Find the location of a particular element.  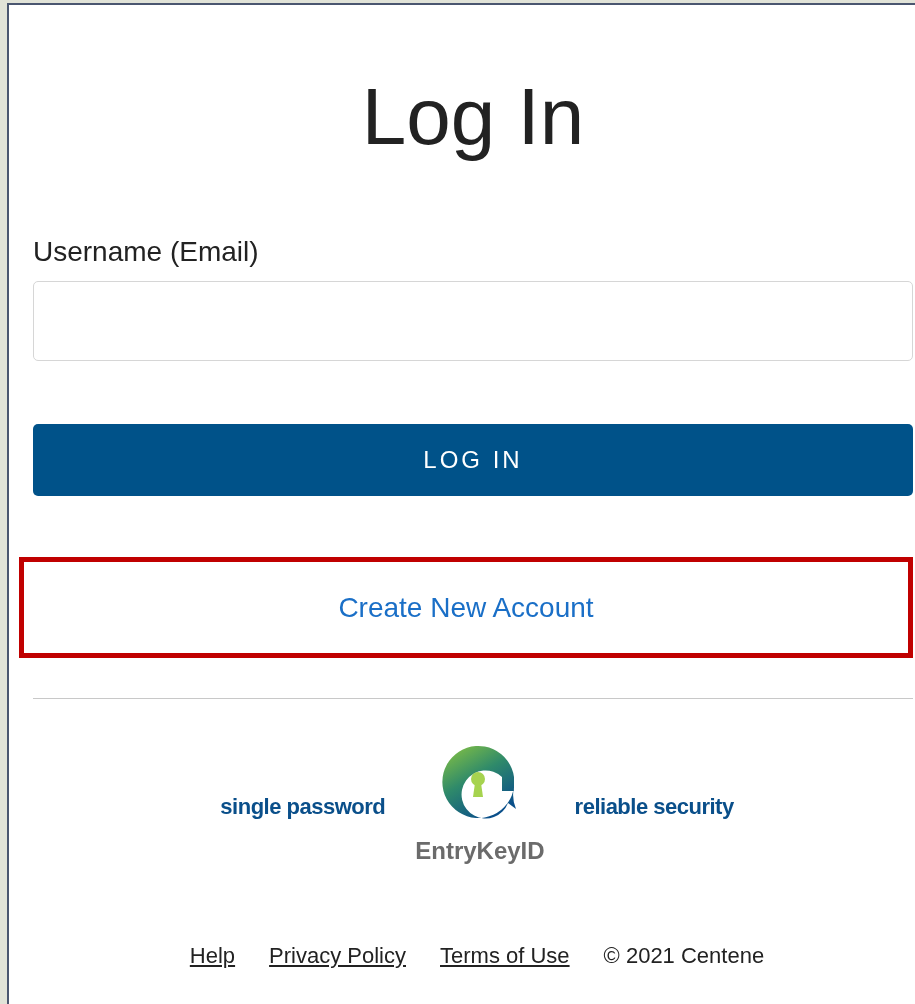

footer-link: Privacy Policy is located at coordinates (337, 955).